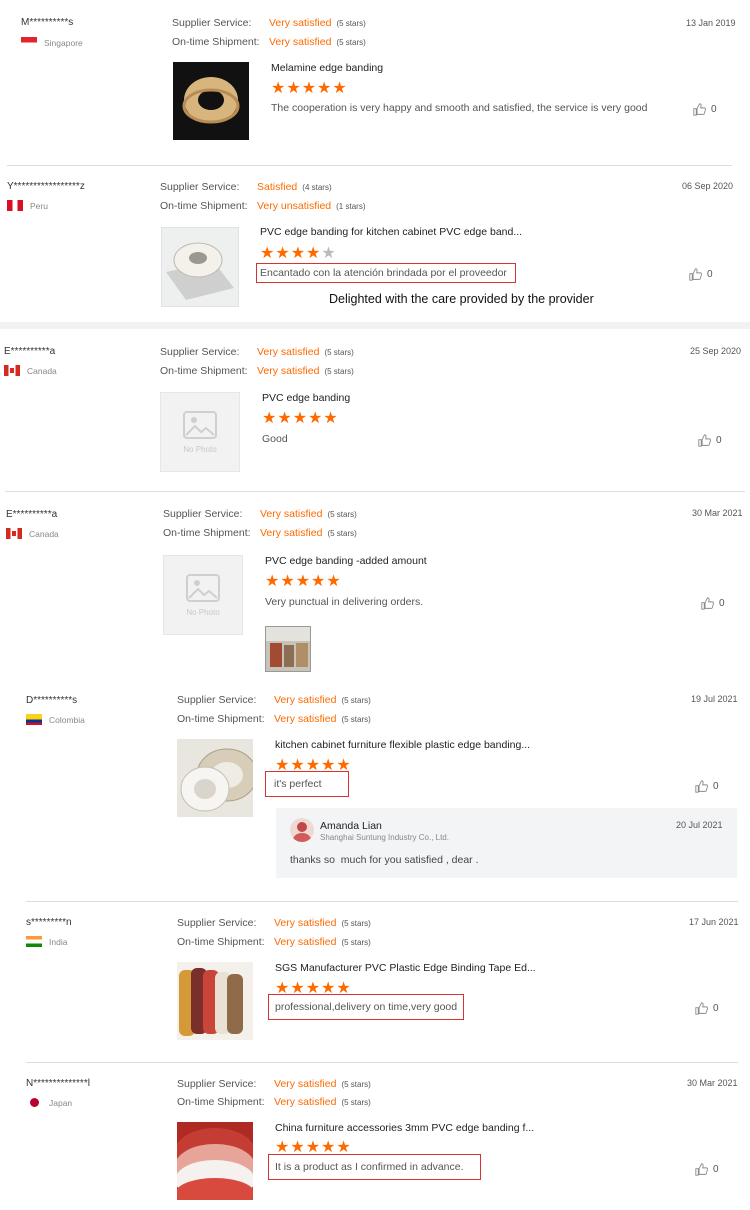  What do you see at coordinates (46, 186) in the screenshot?
I see `reviewer-name: Y*****************z` at bounding box center [46, 186].